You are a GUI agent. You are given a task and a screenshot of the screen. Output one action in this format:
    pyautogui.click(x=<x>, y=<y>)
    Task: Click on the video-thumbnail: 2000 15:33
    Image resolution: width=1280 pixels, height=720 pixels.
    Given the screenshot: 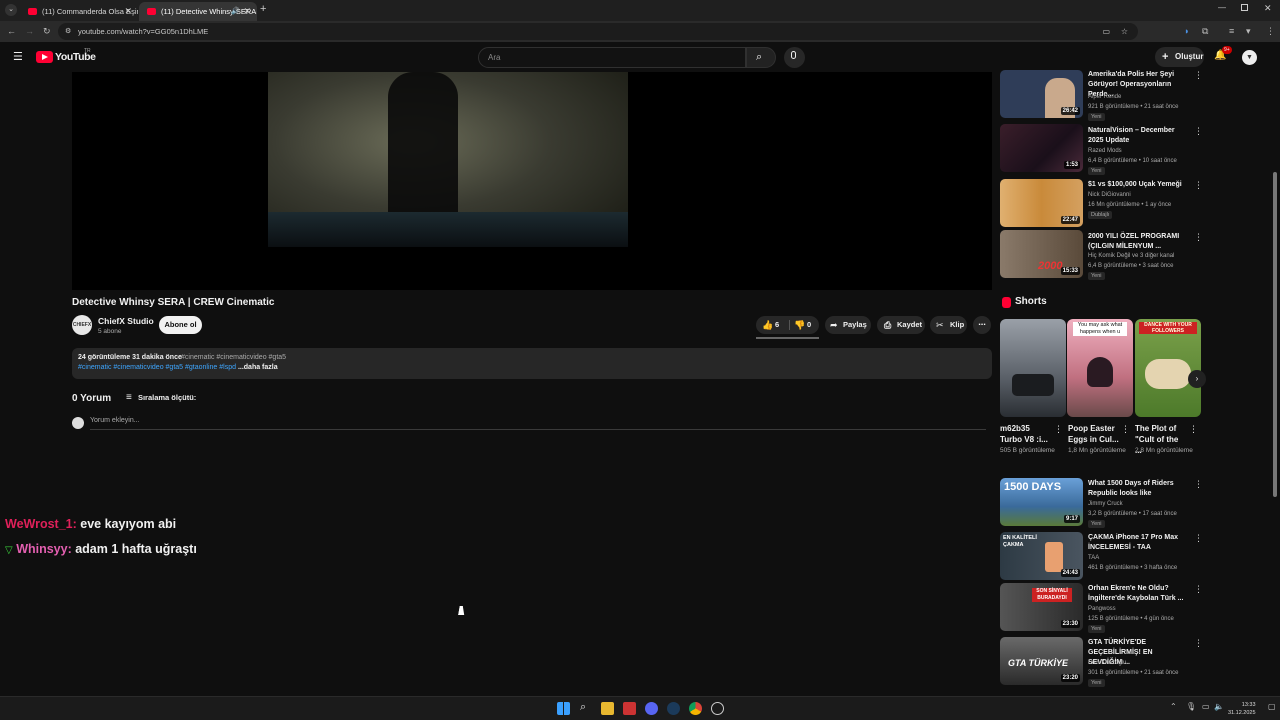 What is the action you would take?
    pyautogui.click(x=1041, y=254)
    